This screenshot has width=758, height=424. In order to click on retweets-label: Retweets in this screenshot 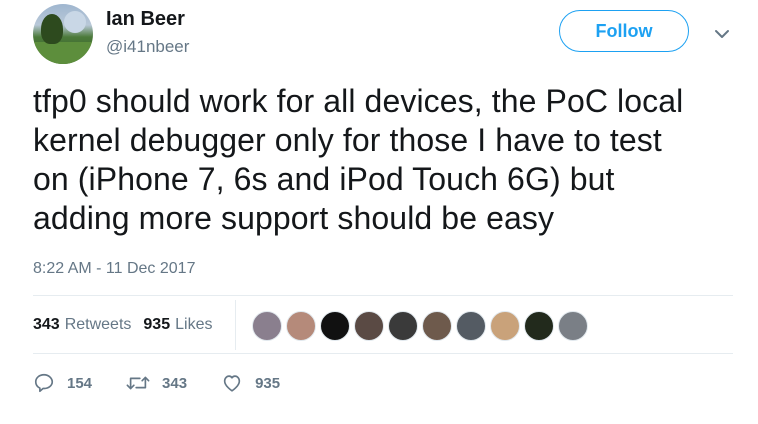, I will do `click(98, 324)`.